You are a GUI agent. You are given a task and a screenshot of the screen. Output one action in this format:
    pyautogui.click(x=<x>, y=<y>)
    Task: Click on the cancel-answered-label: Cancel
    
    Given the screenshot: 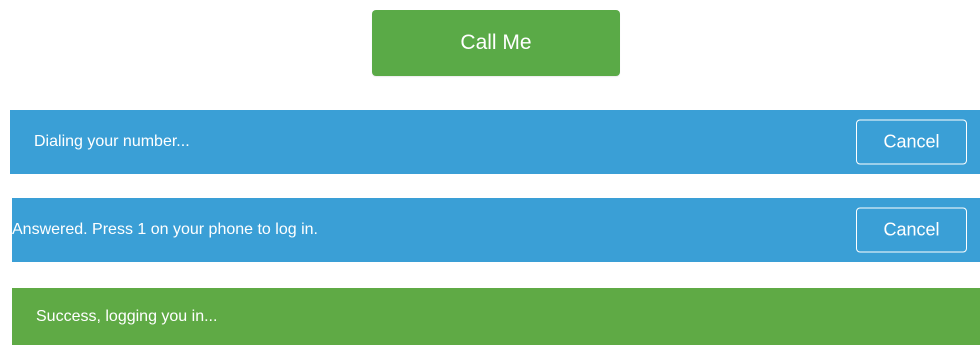 What is the action you would take?
    pyautogui.click(x=911, y=229)
    